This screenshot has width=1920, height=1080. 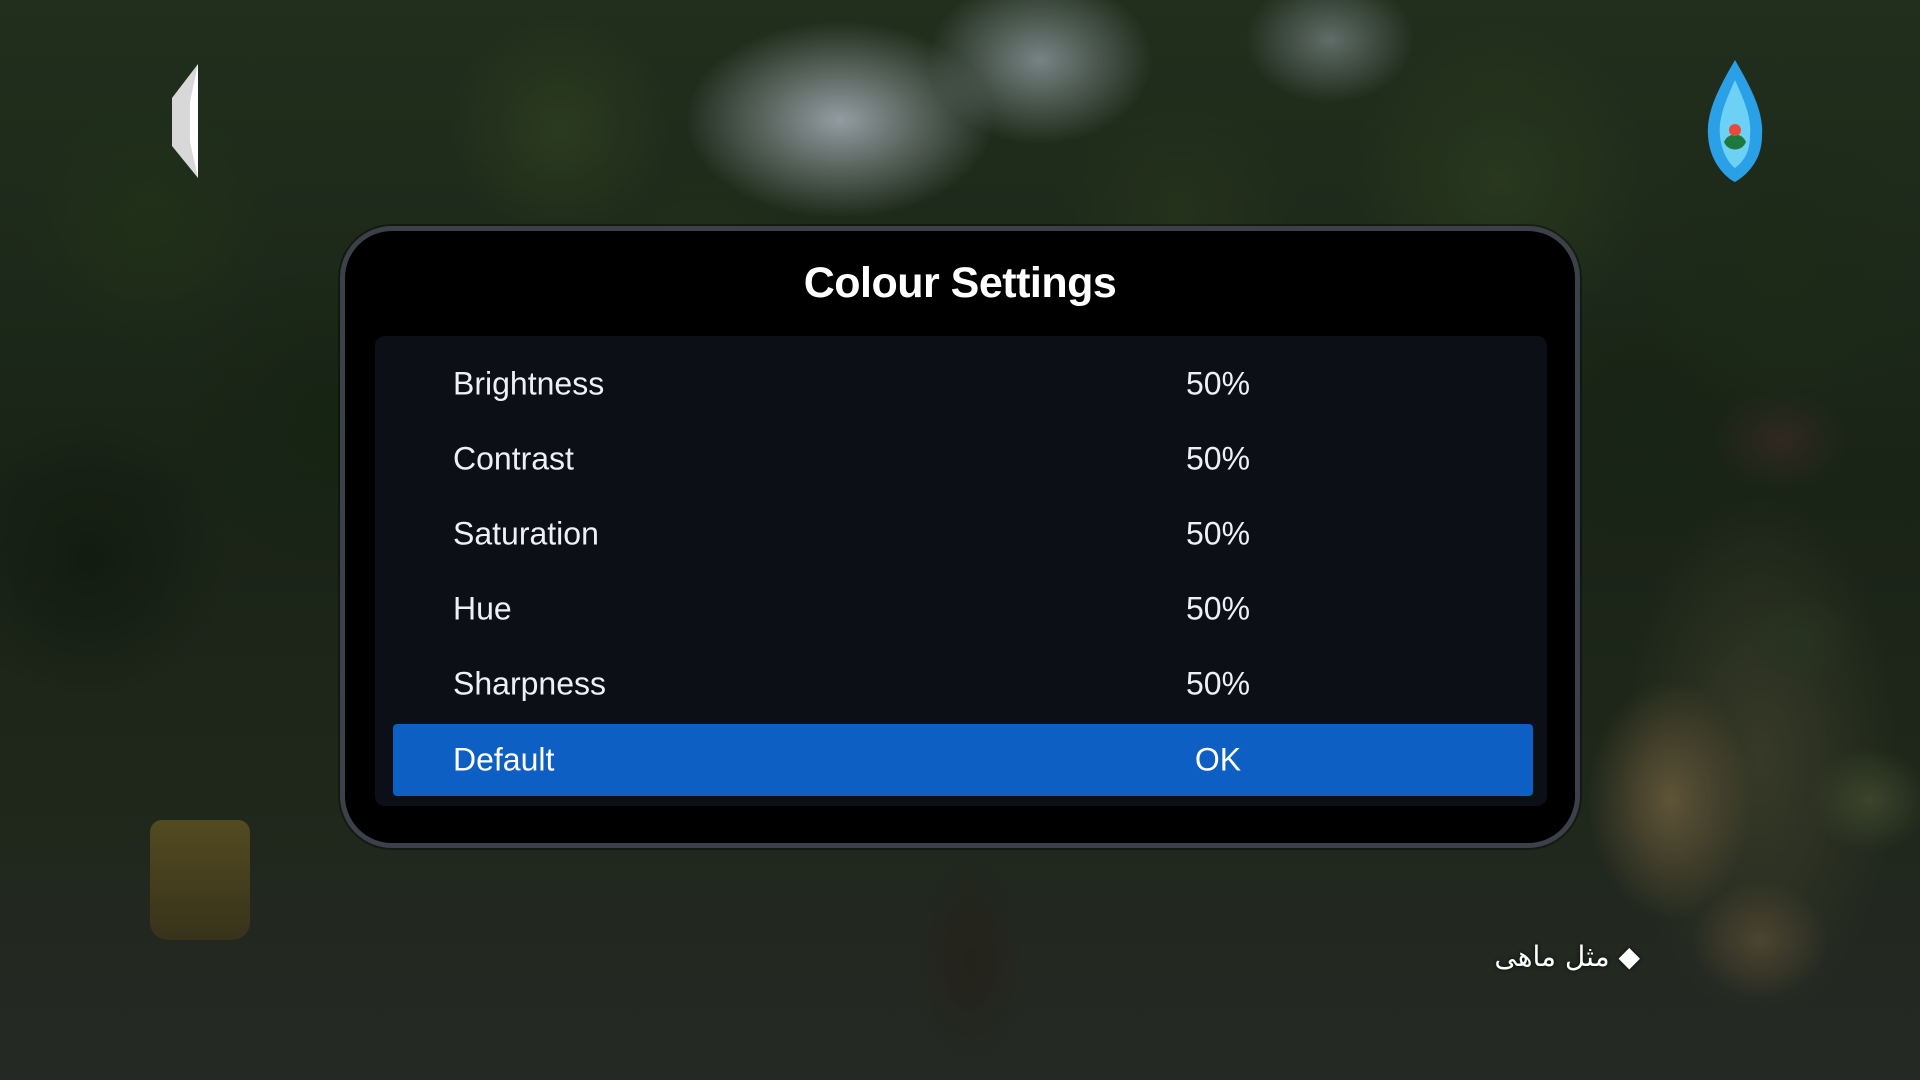 What do you see at coordinates (963, 684) in the screenshot?
I see `setting-row-sharpness: Sharpness 50%` at bounding box center [963, 684].